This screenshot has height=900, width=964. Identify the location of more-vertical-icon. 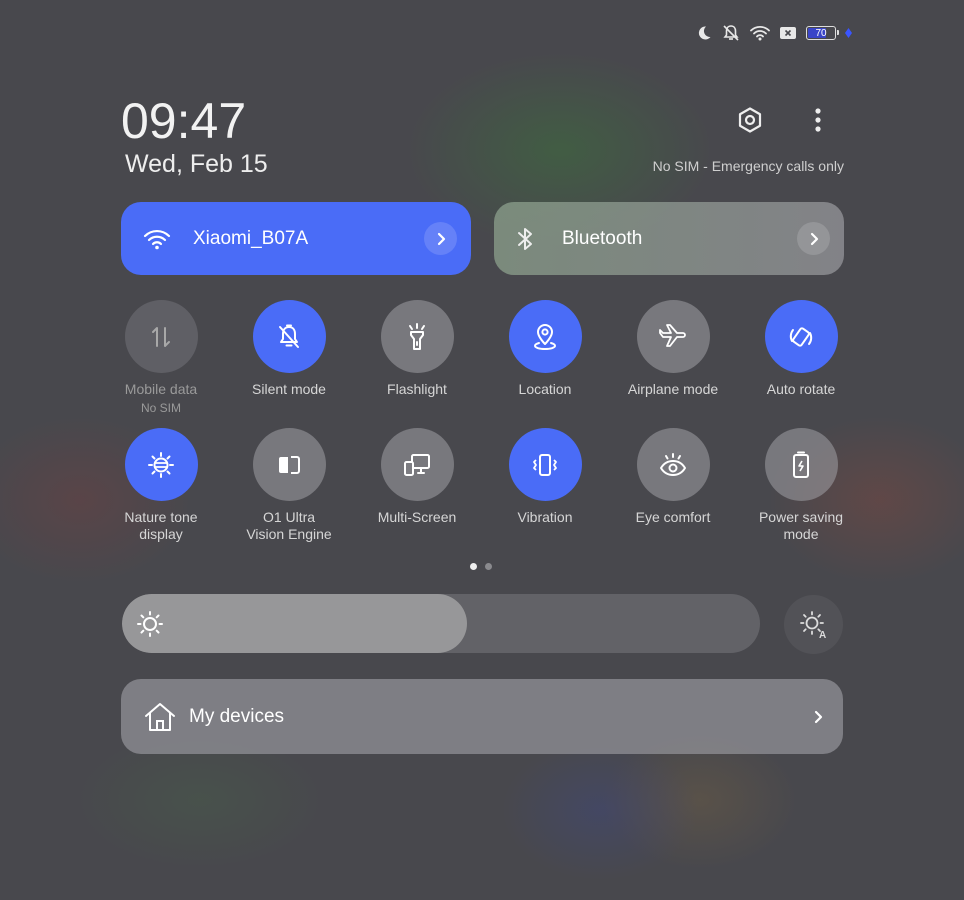
(818, 120).